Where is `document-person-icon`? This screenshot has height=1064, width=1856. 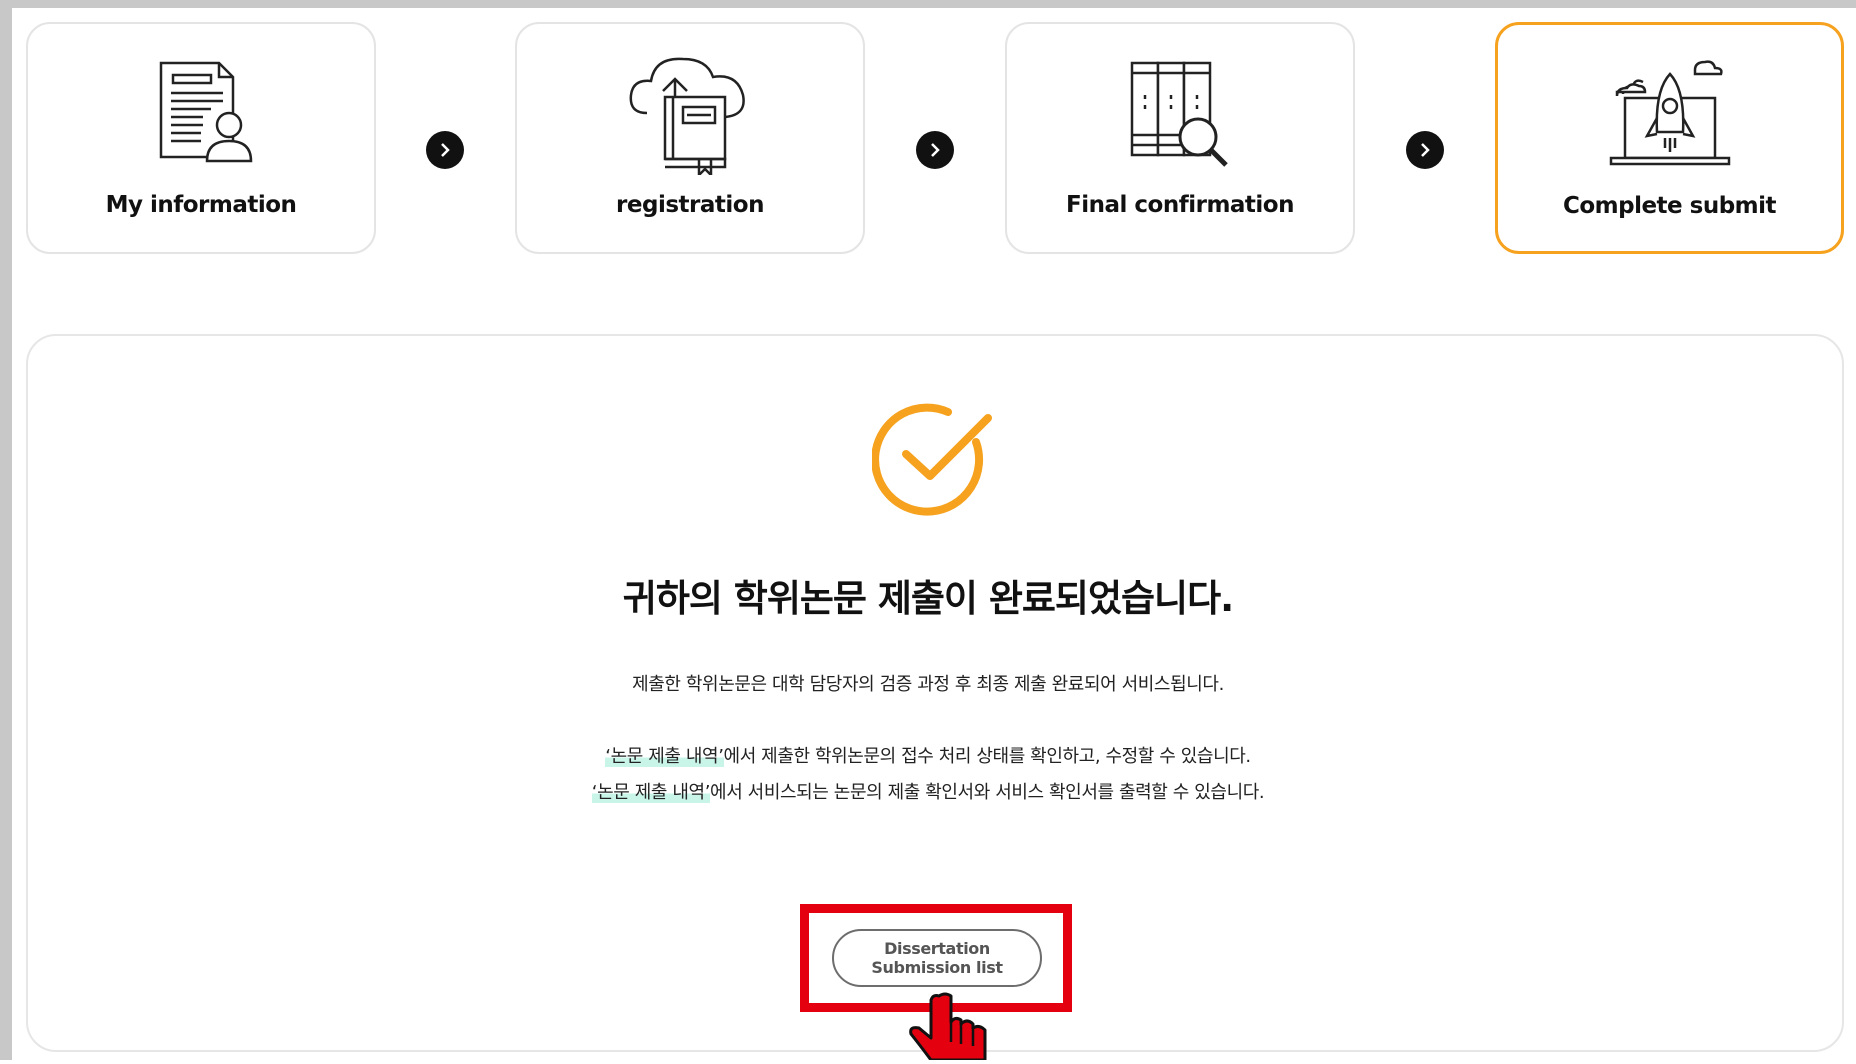 document-person-icon is located at coordinates (201, 113).